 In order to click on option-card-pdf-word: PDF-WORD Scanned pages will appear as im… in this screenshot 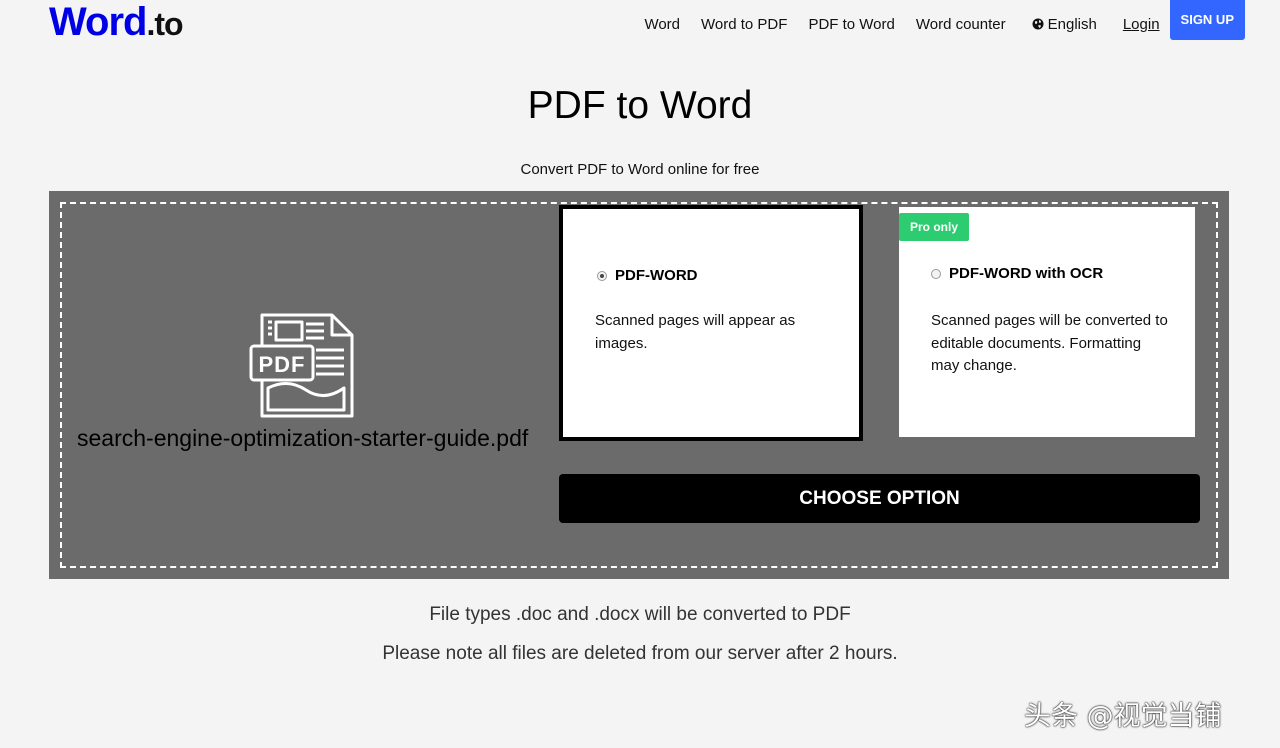, I will do `click(711, 323)`.